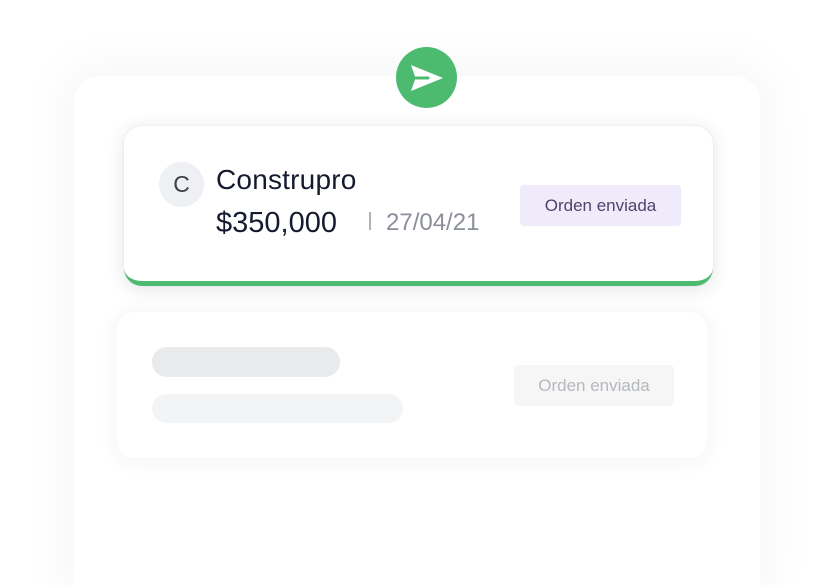 This screenshot has width=835, height=585. I want to click on avatar: C, so click(181, 184).